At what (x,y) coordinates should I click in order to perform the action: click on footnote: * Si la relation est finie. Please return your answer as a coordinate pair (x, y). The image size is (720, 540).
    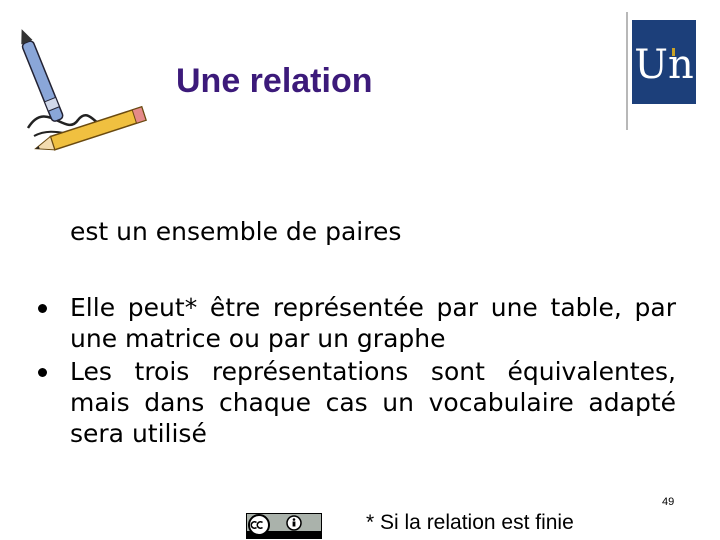
    Looking at the image, I should click on (470, 522).